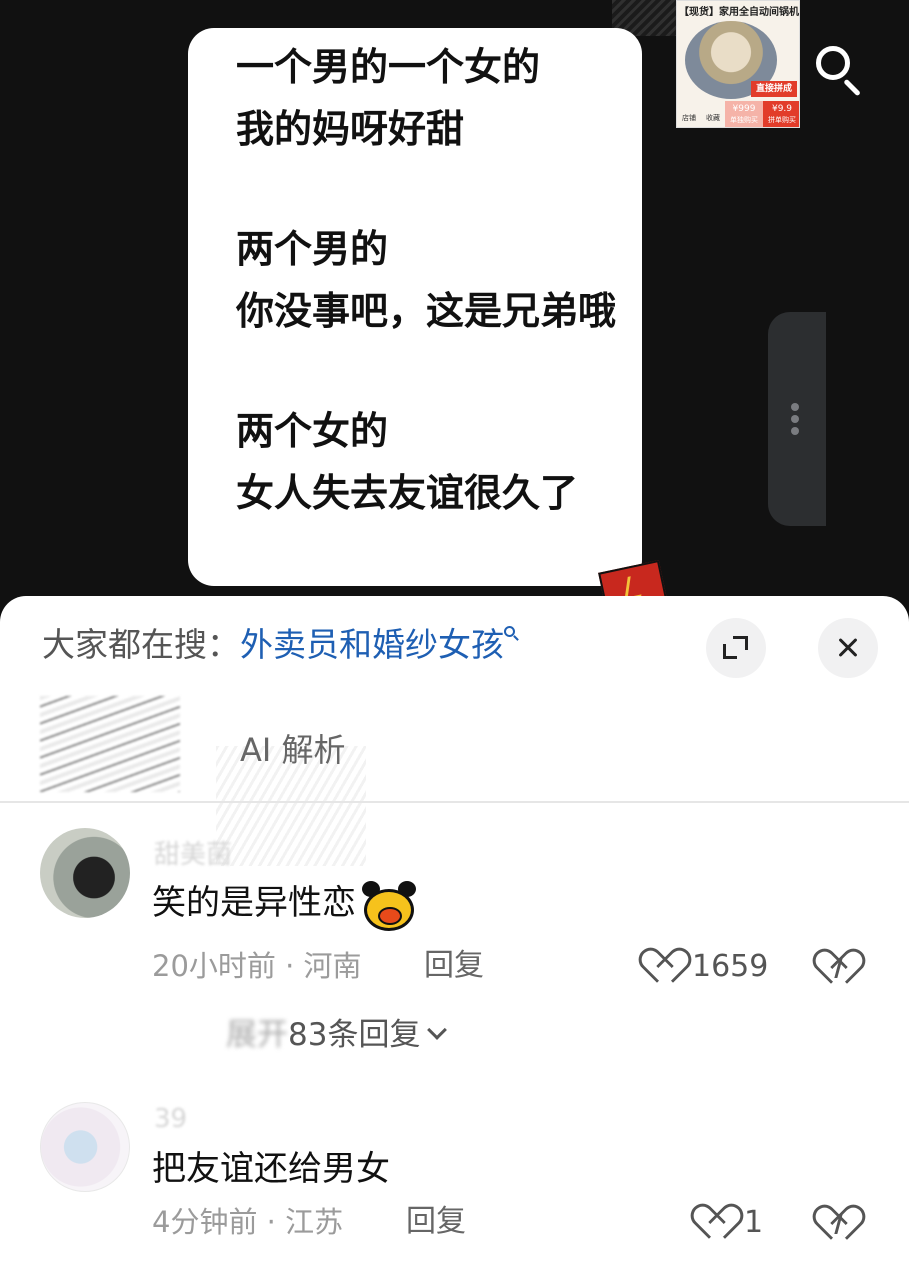  I want to click on comment-time-location: 4分钟前 · 江苏, so click(248, 1222).